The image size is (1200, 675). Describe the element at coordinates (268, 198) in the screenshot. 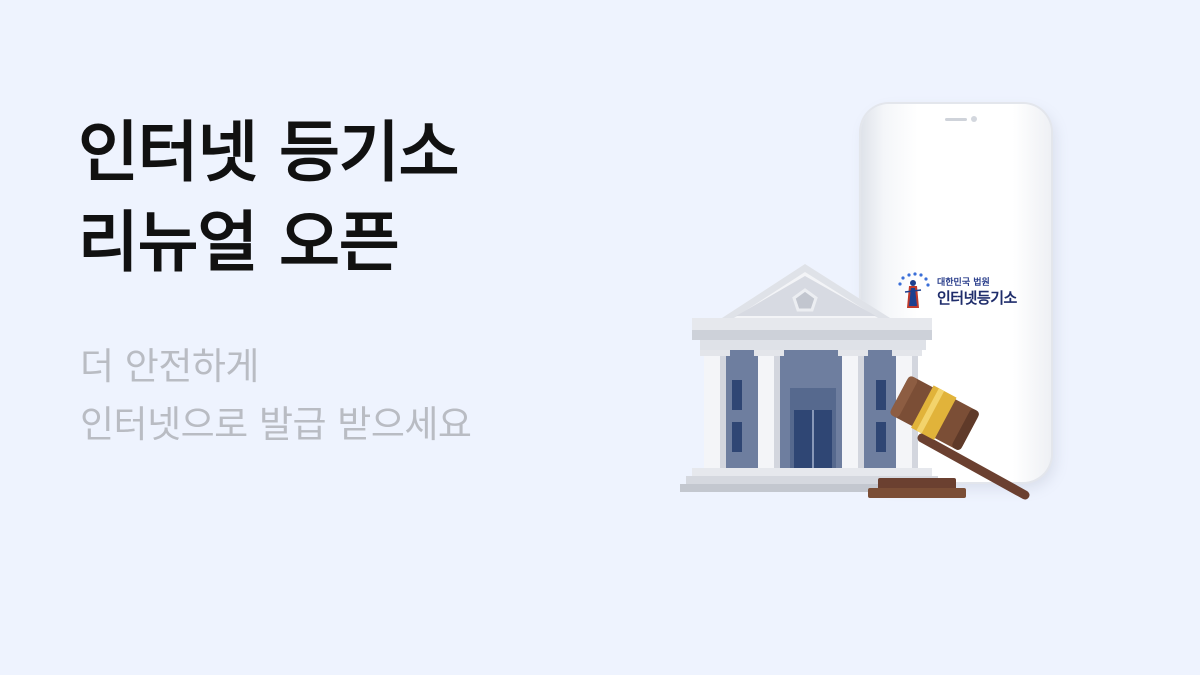

I see `headline: 인터넷 등기소 리뉴얼 오픈` at that location.